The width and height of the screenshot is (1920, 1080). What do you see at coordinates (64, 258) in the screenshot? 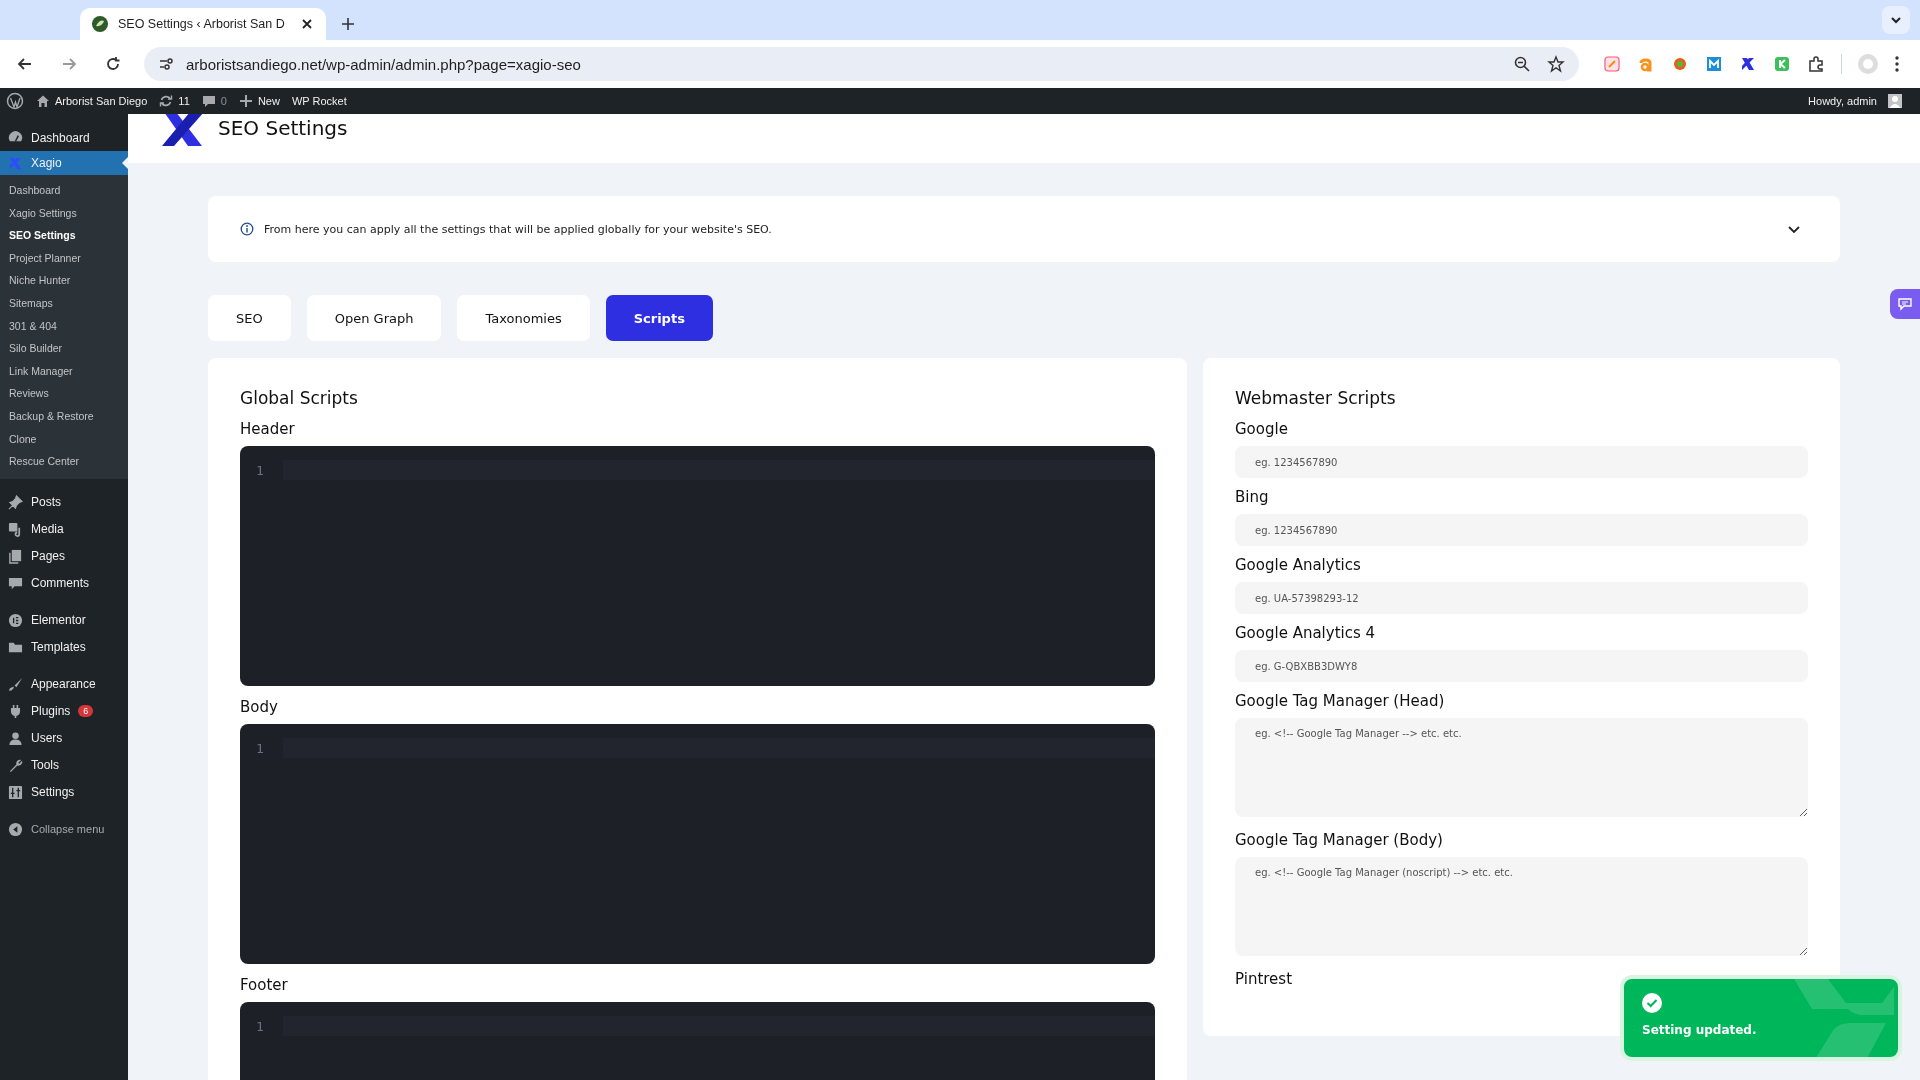
I see `submenu-item: Project Planner` at bounding box center [64, 258].